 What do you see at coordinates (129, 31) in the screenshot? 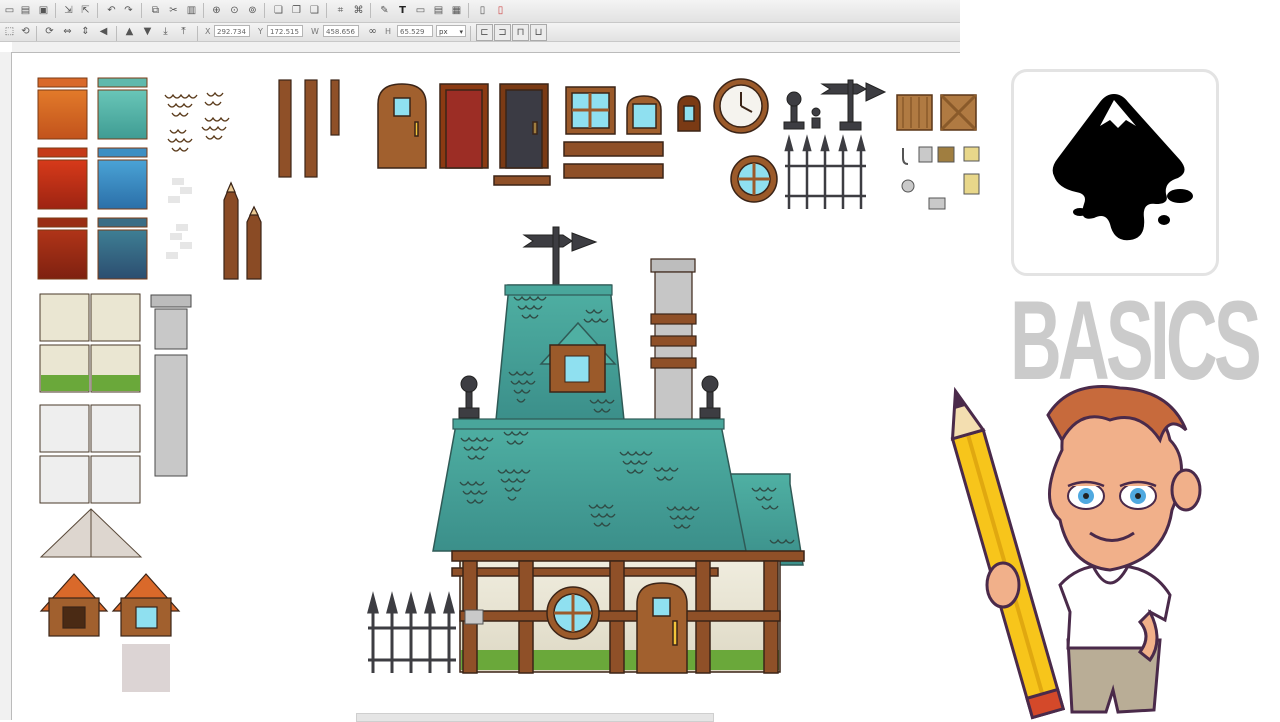
I see `raise-icon: ▲` at bounding box center [129, 31].